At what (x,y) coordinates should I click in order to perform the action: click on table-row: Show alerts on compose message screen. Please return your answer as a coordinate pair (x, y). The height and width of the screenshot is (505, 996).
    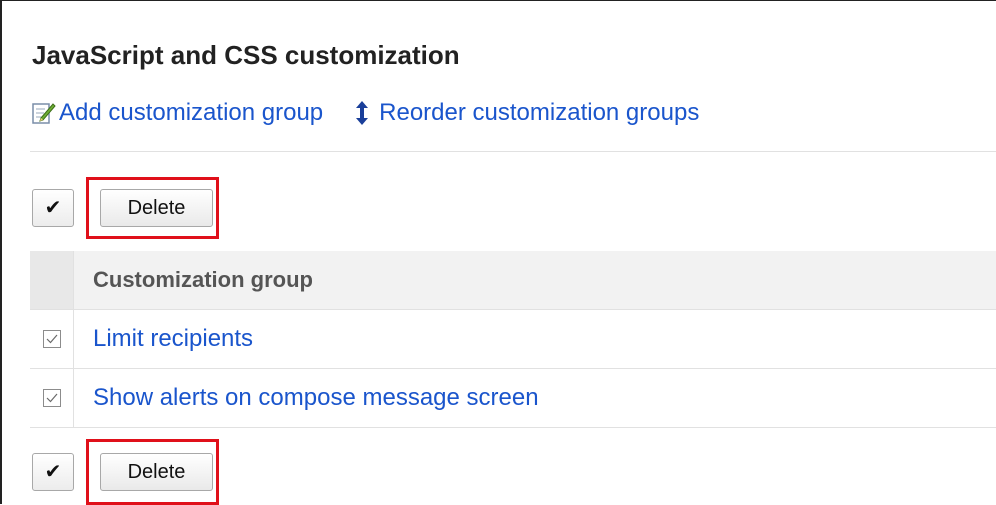
    Looking at the image, I should click on (513, 398).